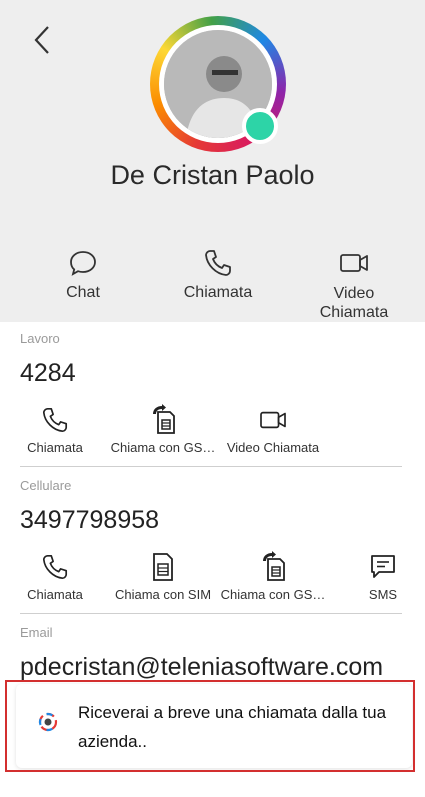 The image size is (425, 797). What do you see at coordinates (40, 338) in the screenshot?
I see `work-label: Lavoro` at bounding box center [40, 338].